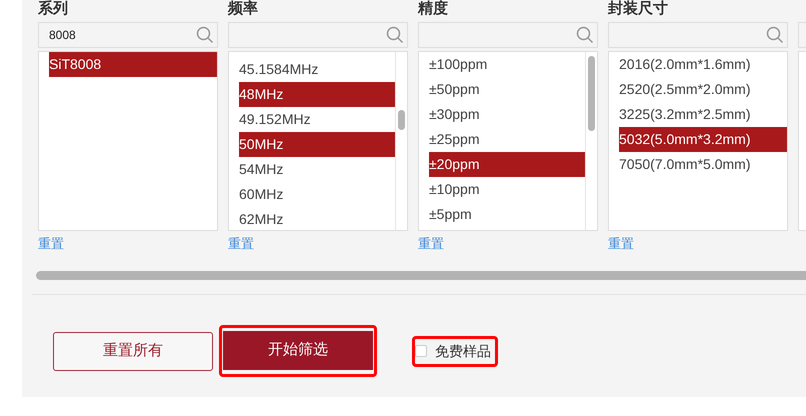  What do you see at coordinates (507, 89) in the screenshot?
I see `option-item: ±50ppm` at bounding box center [507, 89].